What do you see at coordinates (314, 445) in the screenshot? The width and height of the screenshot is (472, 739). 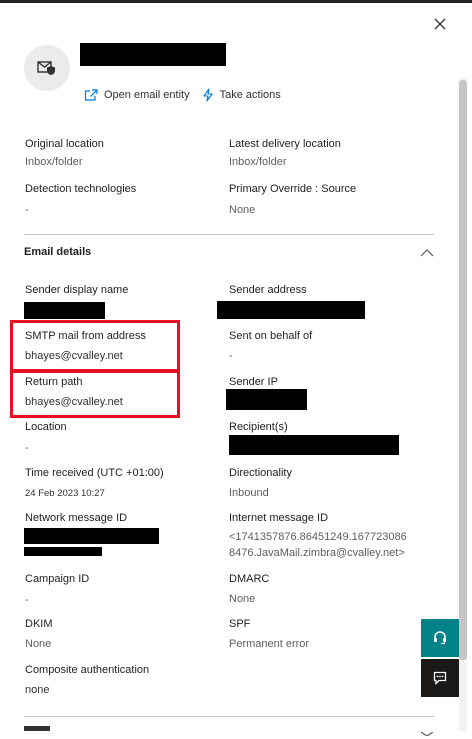 I see `recipients-redacted` at bounding box center [314, 445].